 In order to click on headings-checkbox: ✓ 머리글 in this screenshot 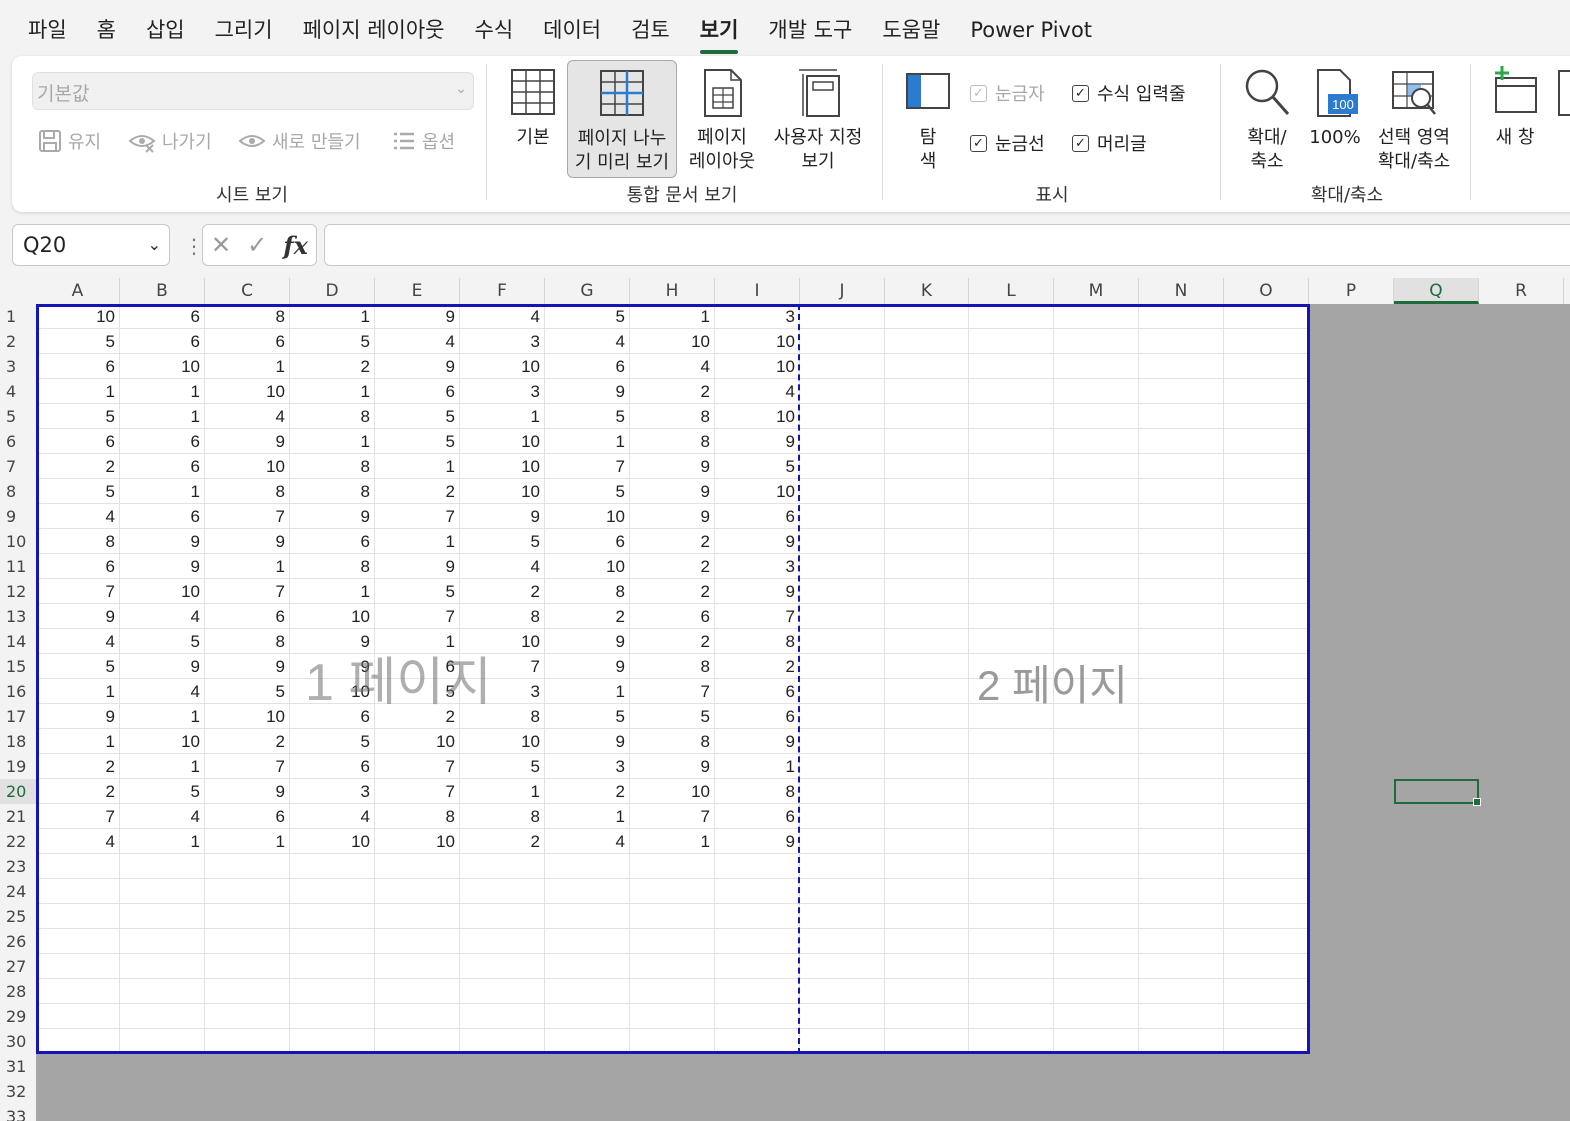, I will do `click(1109, 143)`.